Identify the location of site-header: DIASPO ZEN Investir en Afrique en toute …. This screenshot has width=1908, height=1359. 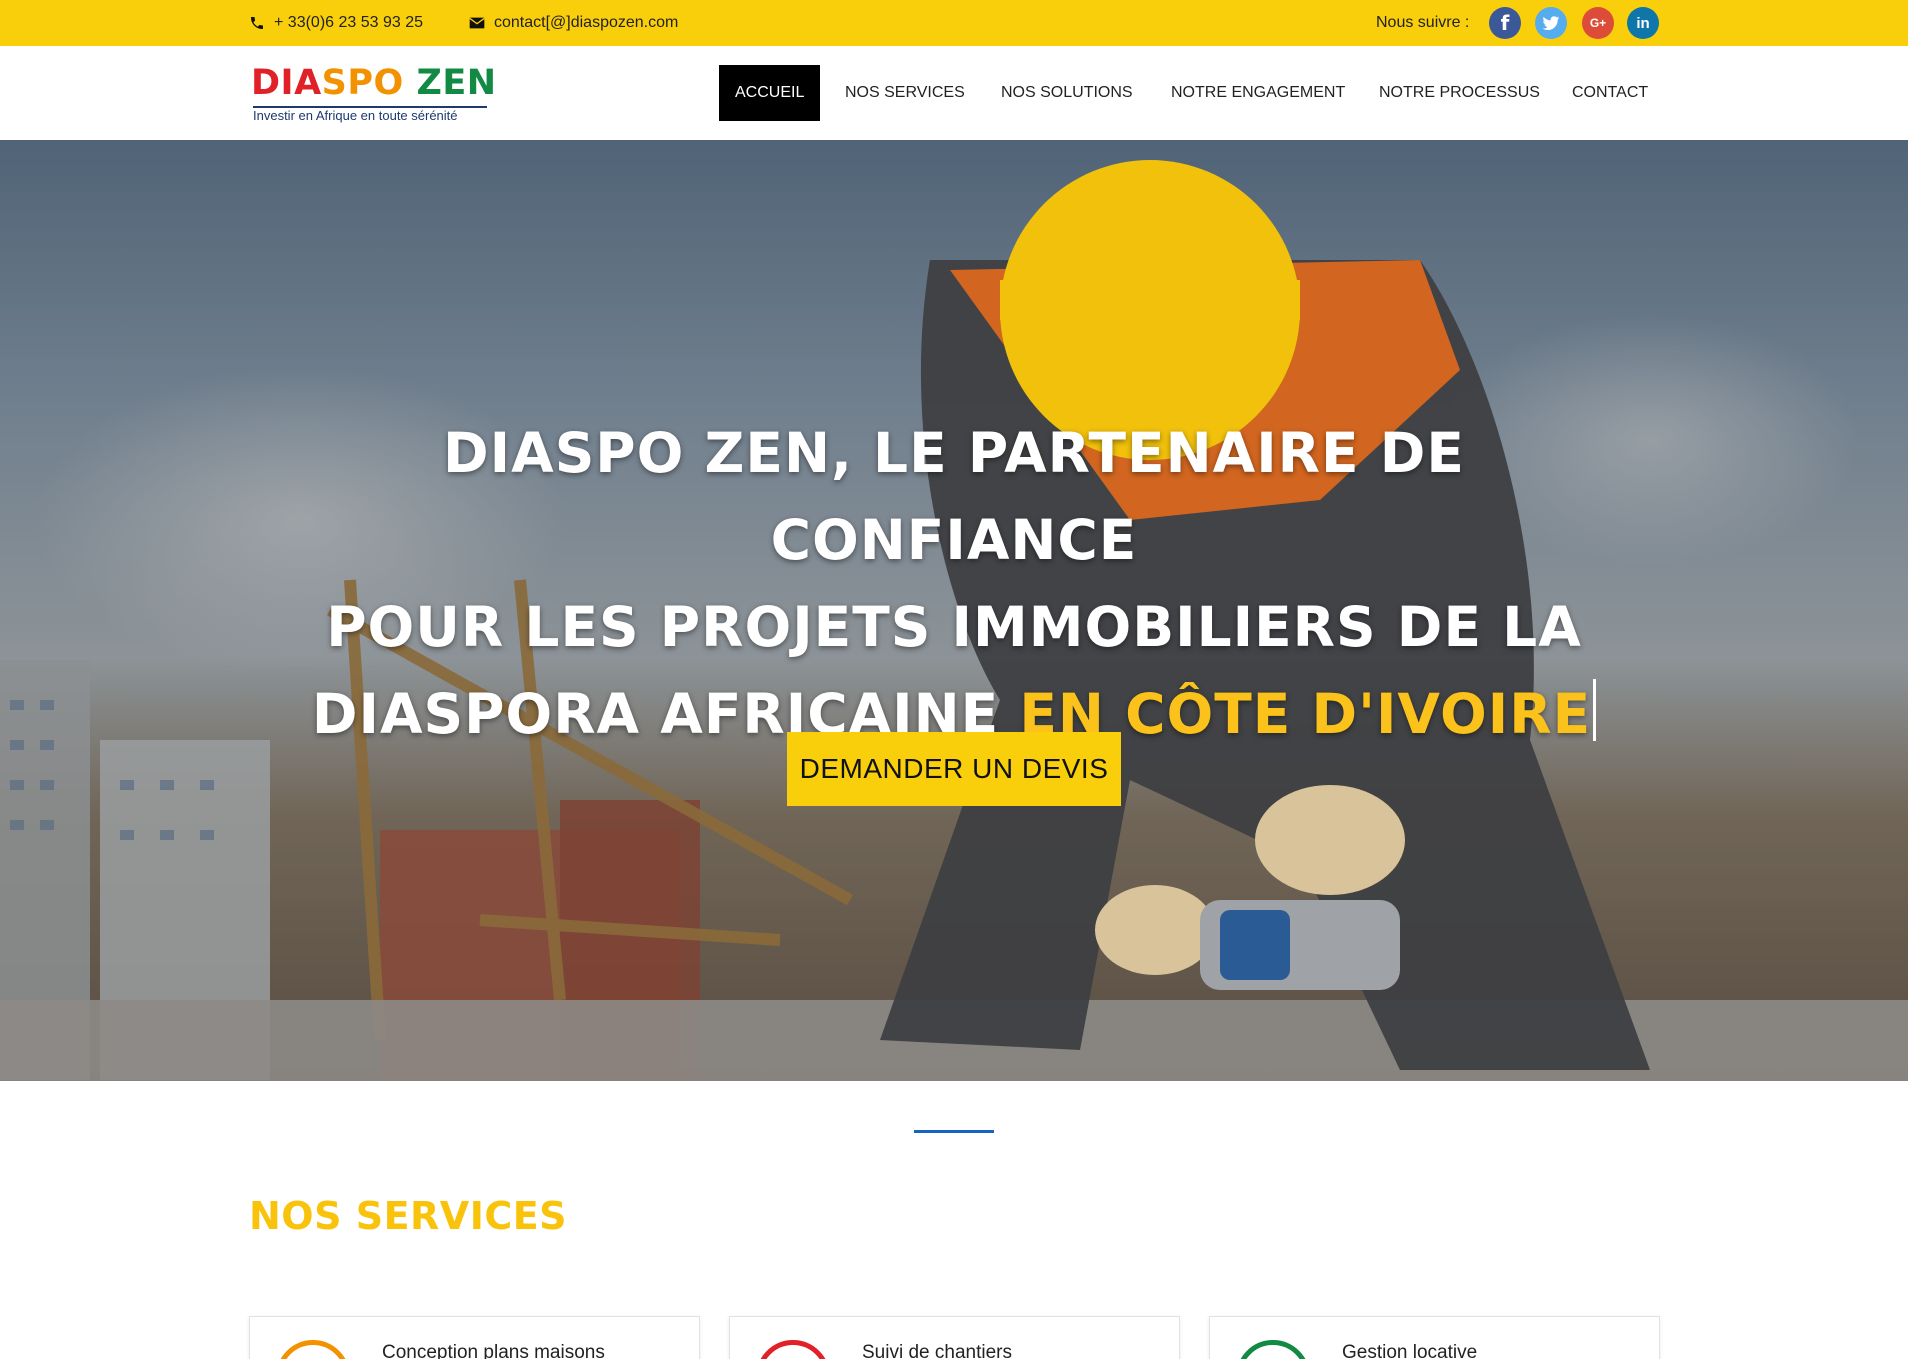
(954, 93).